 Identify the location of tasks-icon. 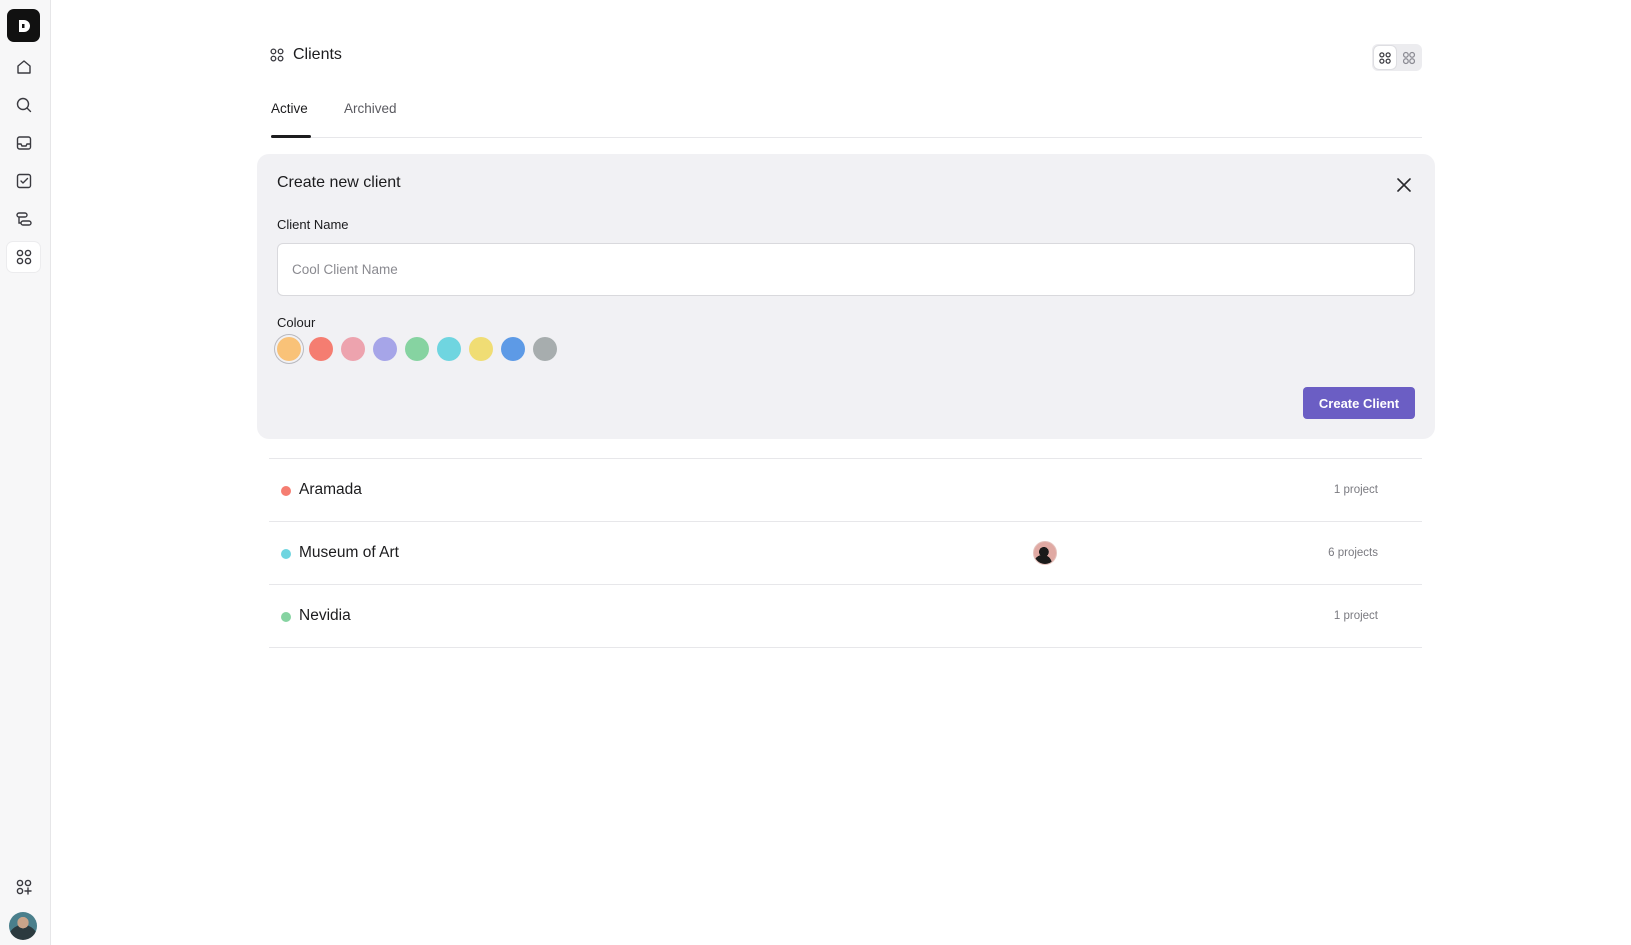
(23, 181).